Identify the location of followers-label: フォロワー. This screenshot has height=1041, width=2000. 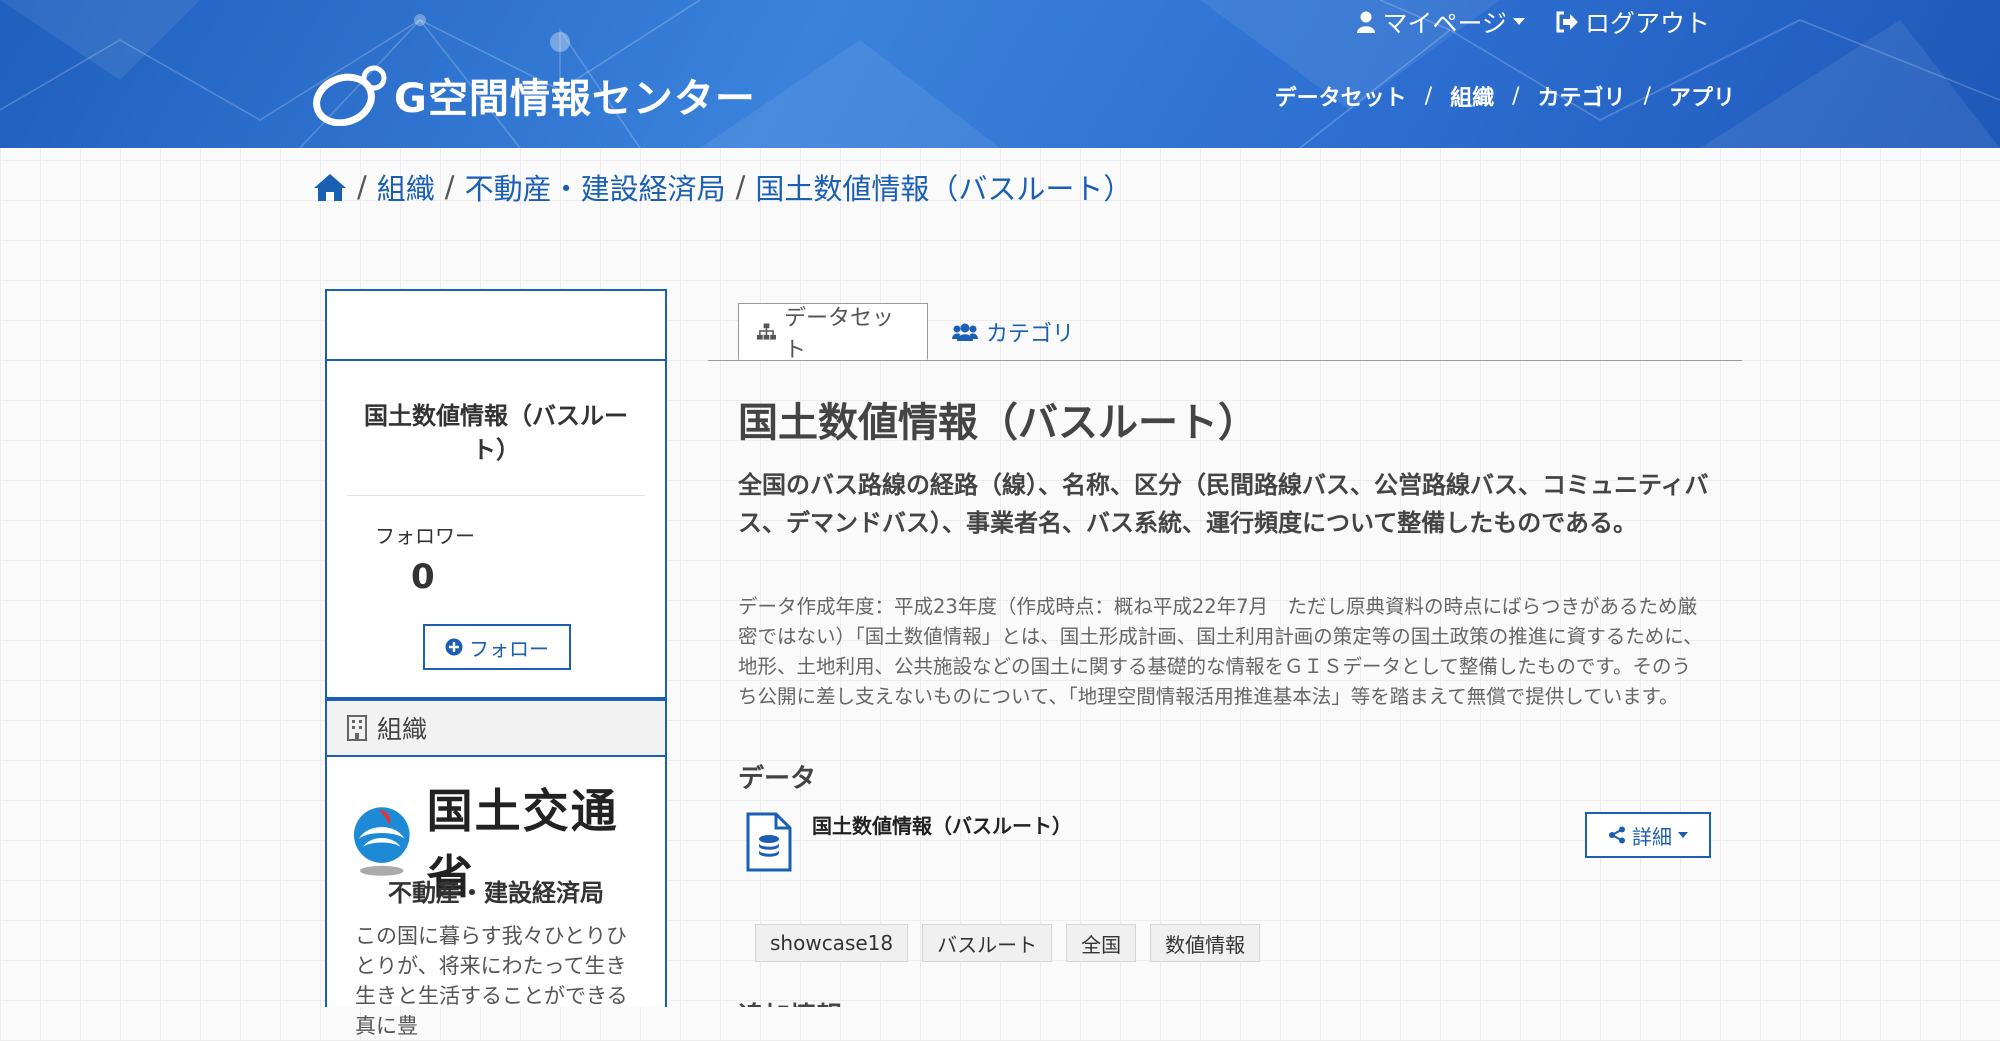
(425, 536).